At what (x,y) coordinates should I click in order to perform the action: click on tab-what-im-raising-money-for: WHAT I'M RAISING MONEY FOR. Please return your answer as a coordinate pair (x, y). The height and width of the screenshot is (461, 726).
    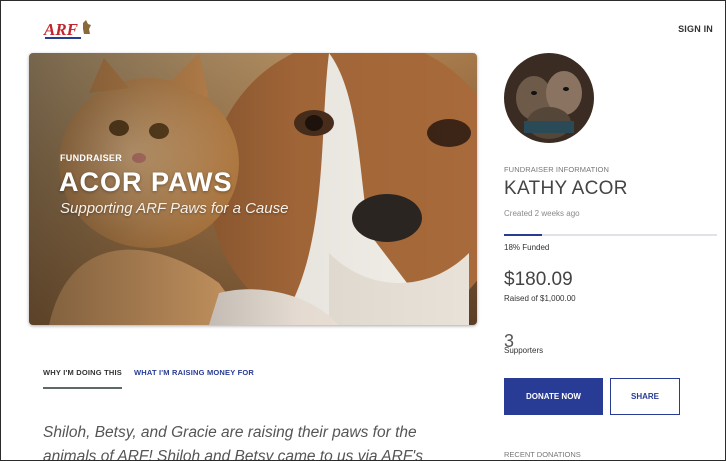
    Looking at the image, I should click on (194, 378).